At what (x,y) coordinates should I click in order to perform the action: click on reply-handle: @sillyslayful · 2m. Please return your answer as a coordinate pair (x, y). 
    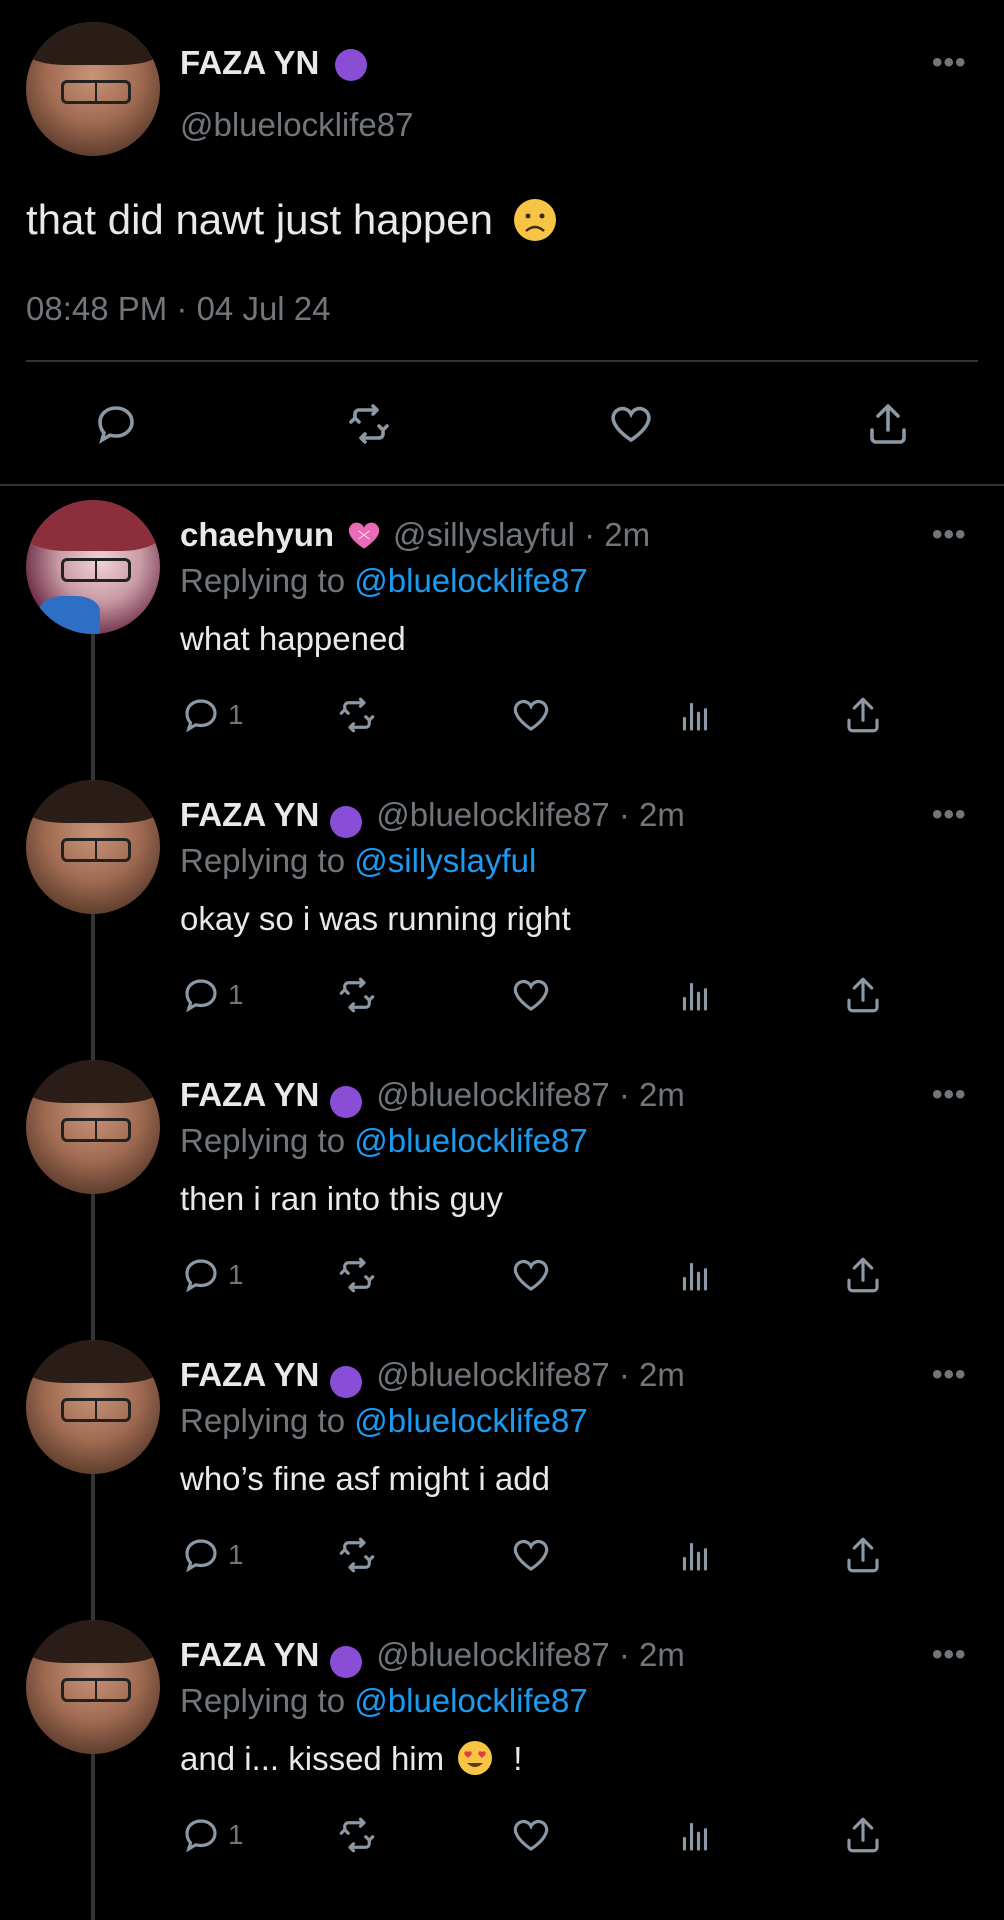
    Looking at the image, I should click on (521, 534).